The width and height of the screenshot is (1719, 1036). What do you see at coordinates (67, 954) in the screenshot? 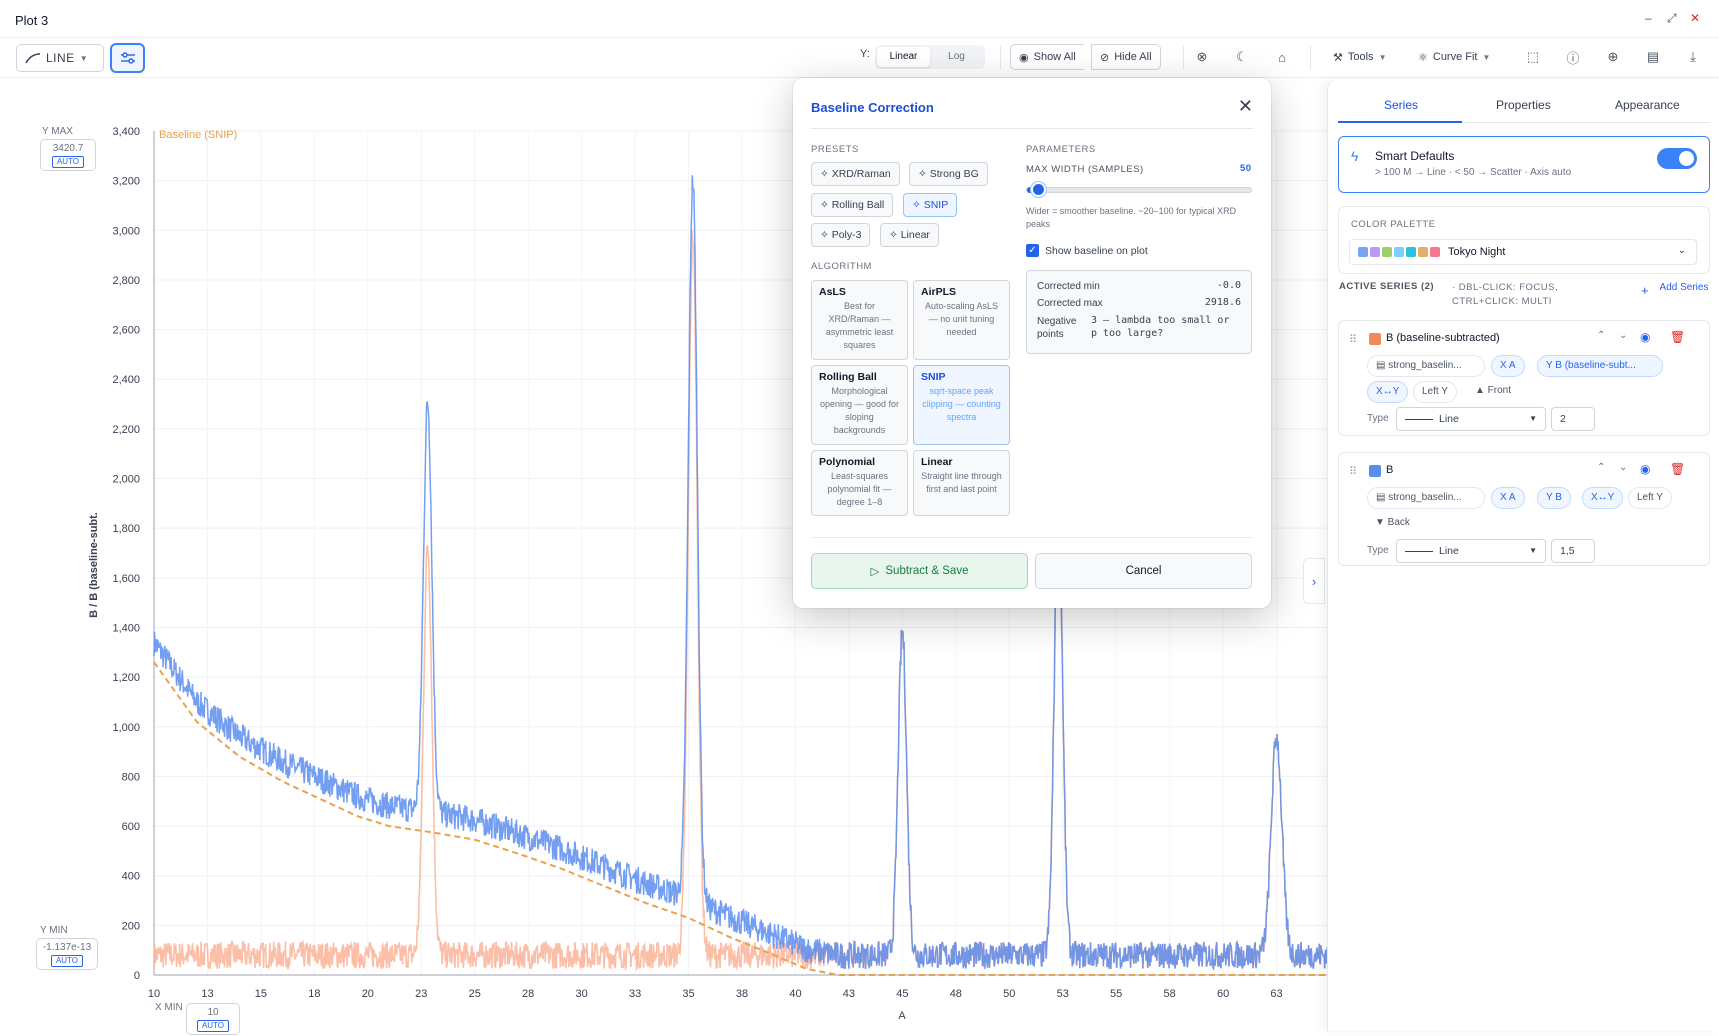
I see `ymin-input: -1.137e-13 AUTO` at bounding box center [67, 954].